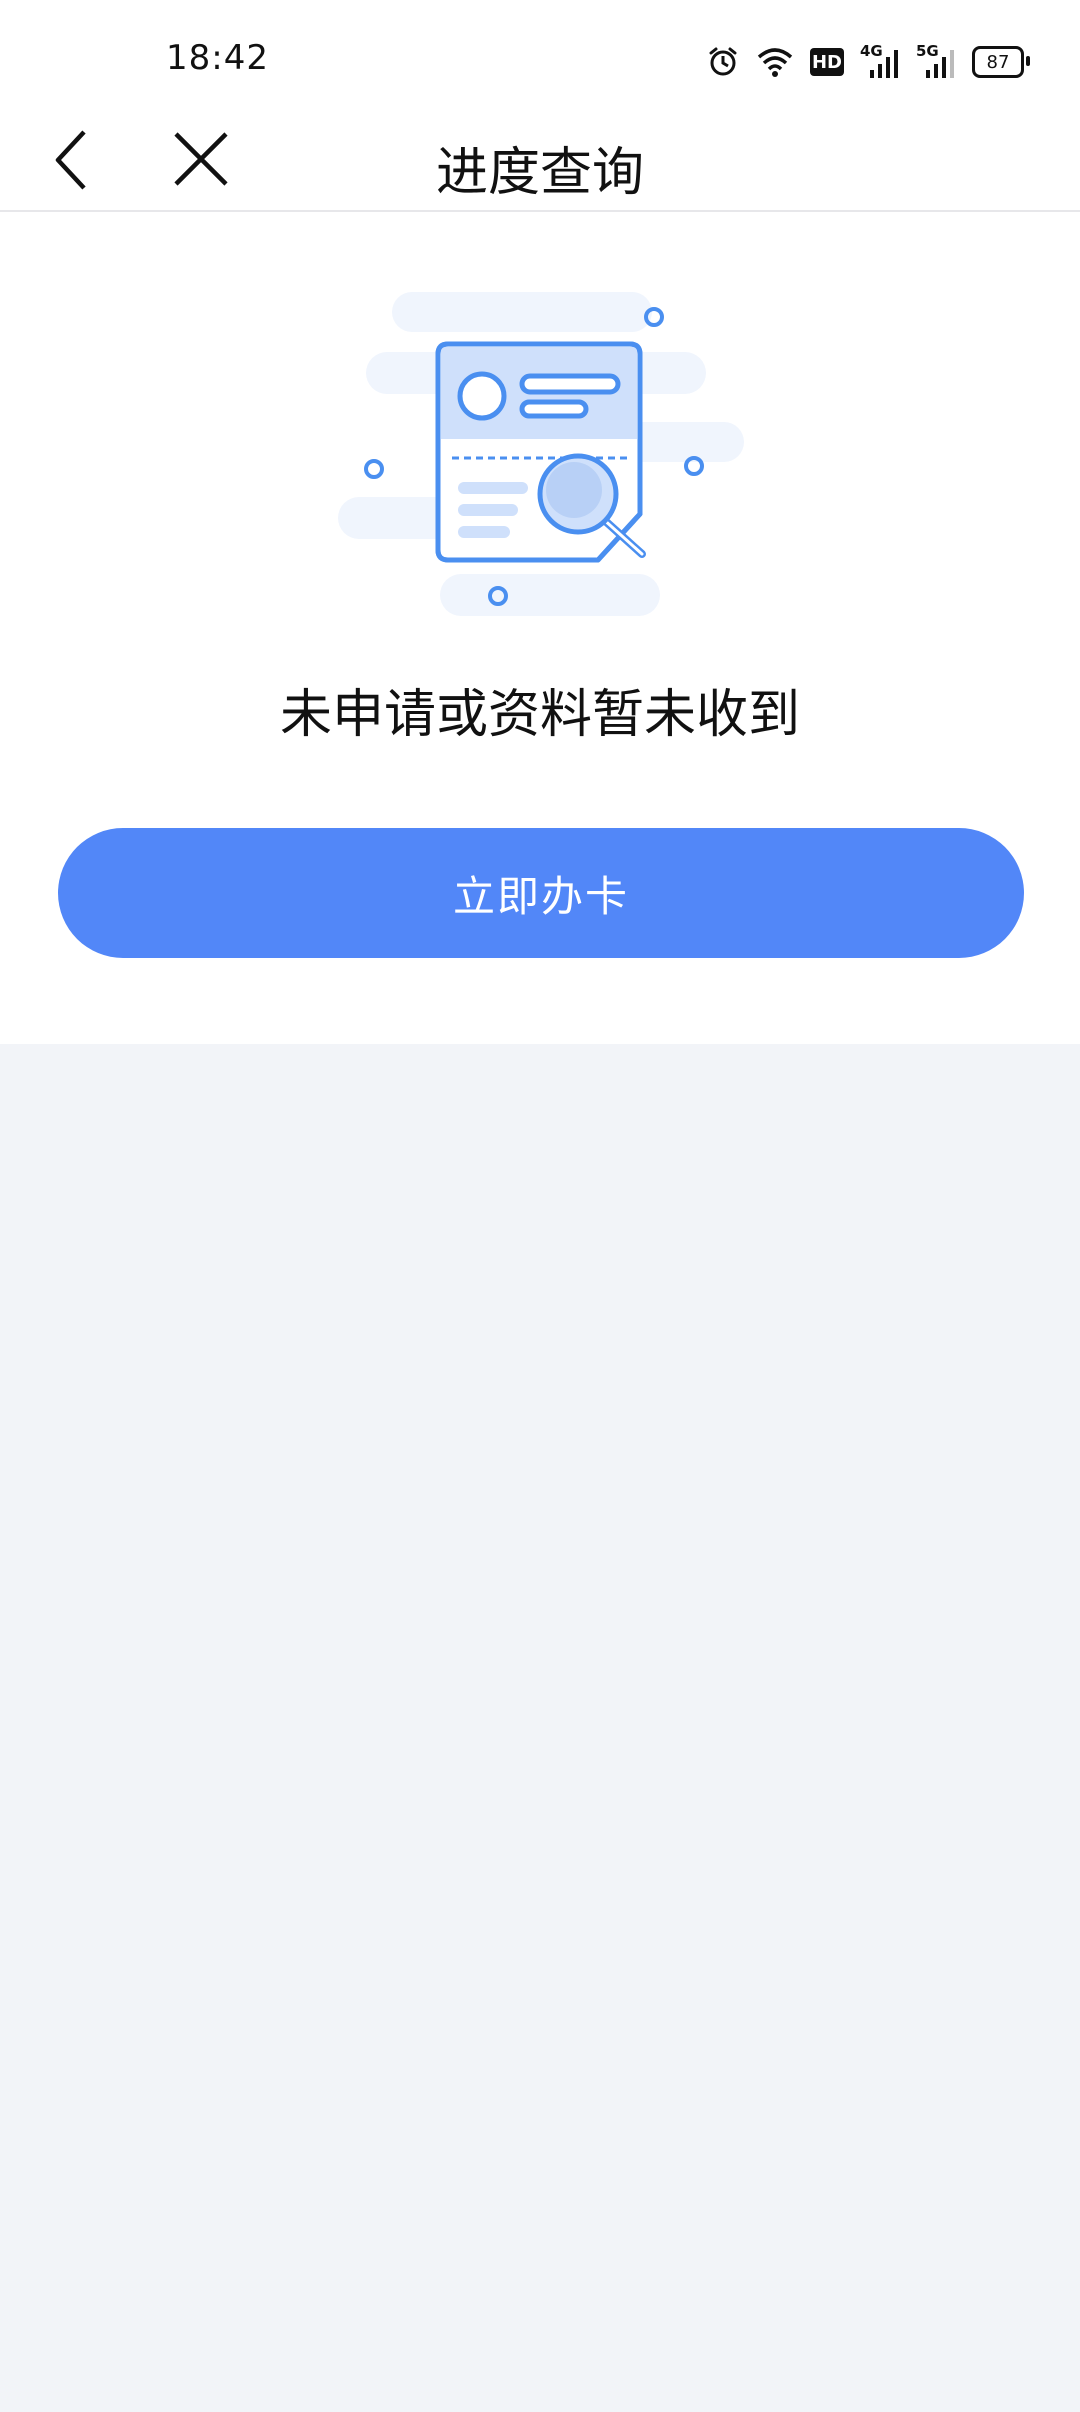 Image resolution: width=1080 pixels, height=2412 pixels. I want to click on signal-5g-icon: 5G, so click(936, 61).